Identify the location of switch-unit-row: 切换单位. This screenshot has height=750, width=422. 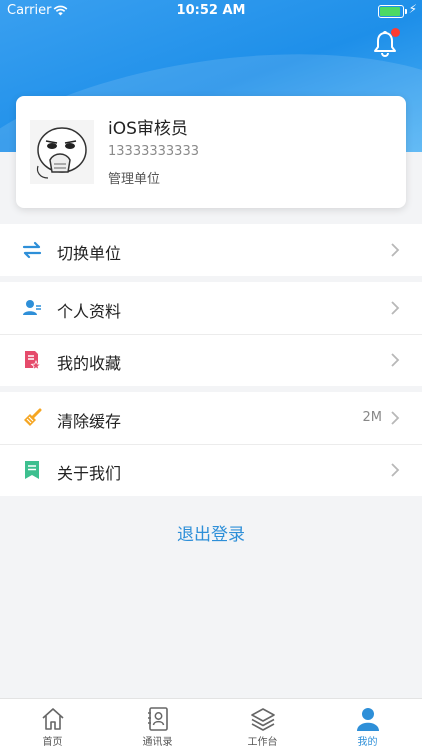
(211, 250).